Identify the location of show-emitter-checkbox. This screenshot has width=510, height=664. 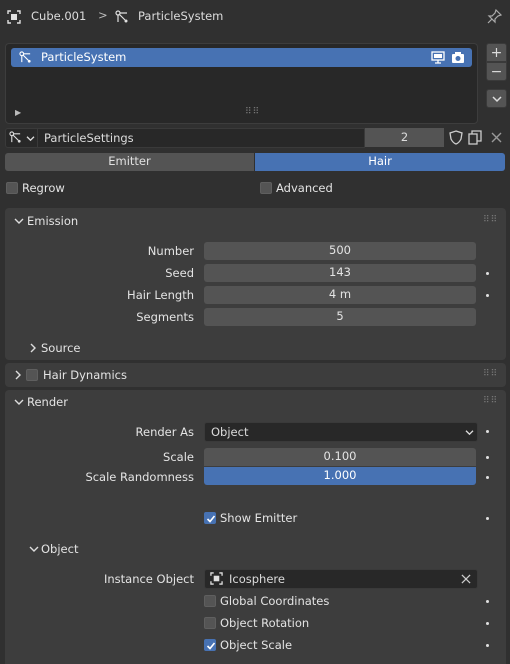
(210, 518).